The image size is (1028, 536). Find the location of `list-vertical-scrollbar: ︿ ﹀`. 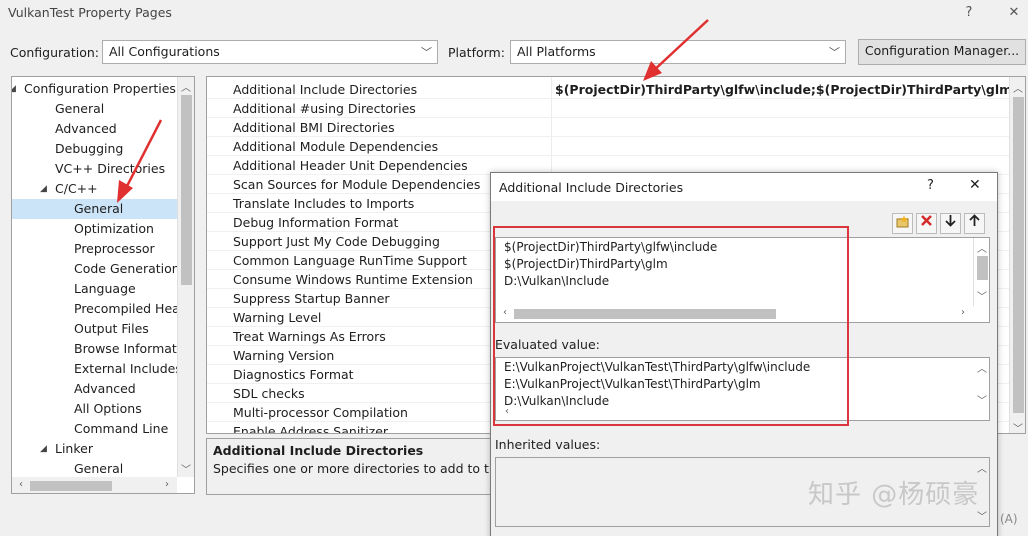

list-vertical-scrollbar: ︿ ﹀ is located at coordinates (981, 272).